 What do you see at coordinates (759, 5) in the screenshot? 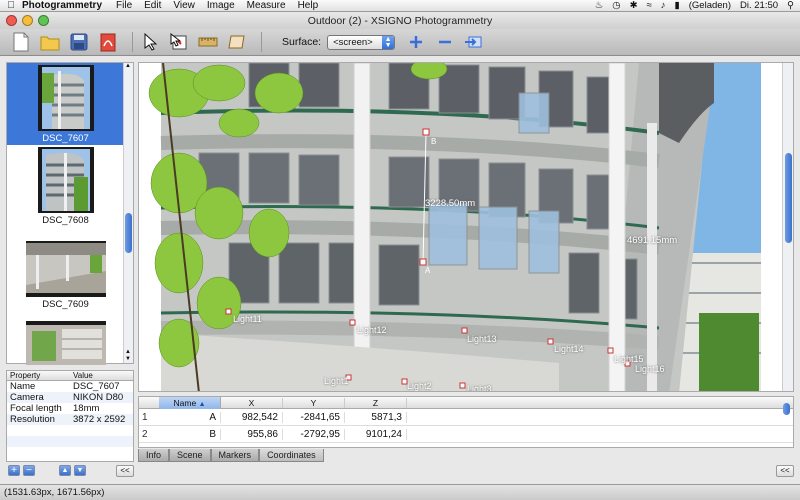
I see `menu-clock: Di. 21:50` at bounding box center [759, 5].